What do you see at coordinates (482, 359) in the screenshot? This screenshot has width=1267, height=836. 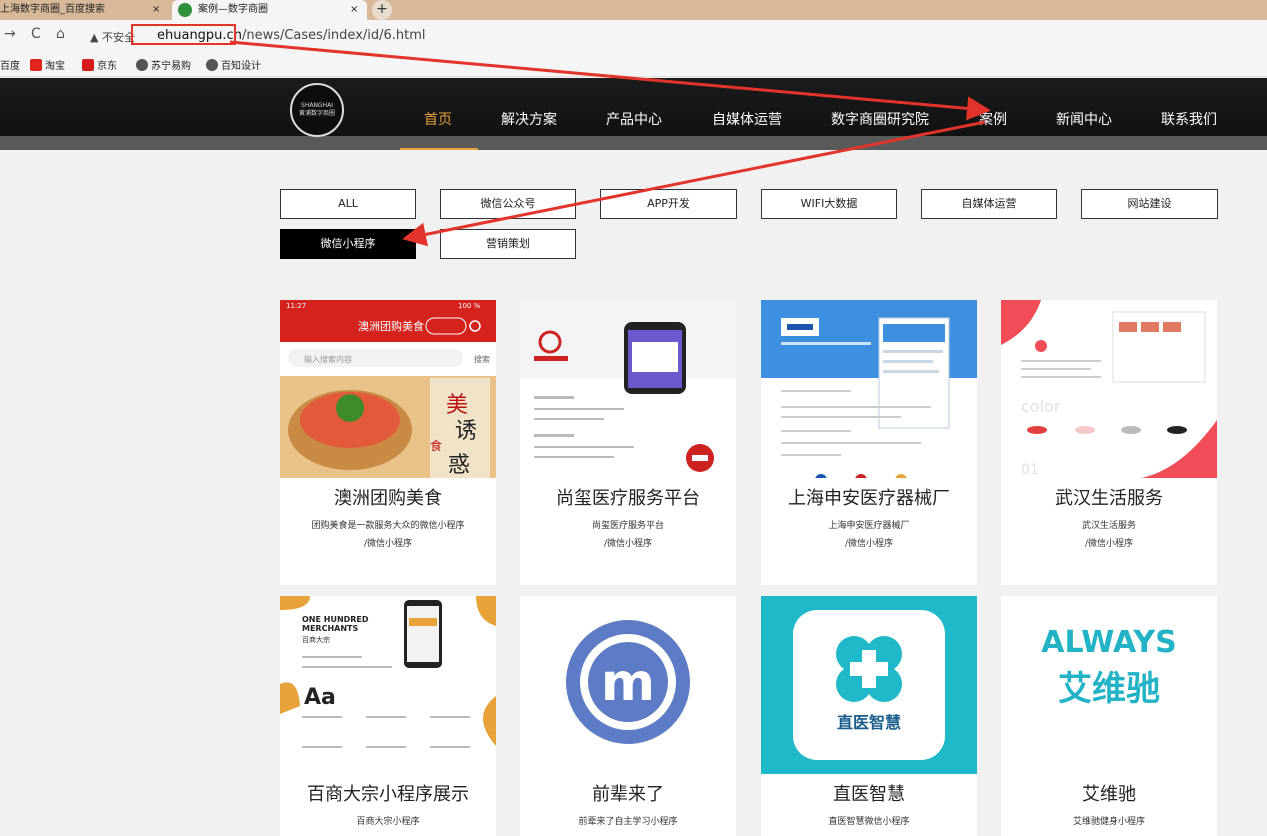 I see `svg-text: 搜索` at bounding box center [482, 359].